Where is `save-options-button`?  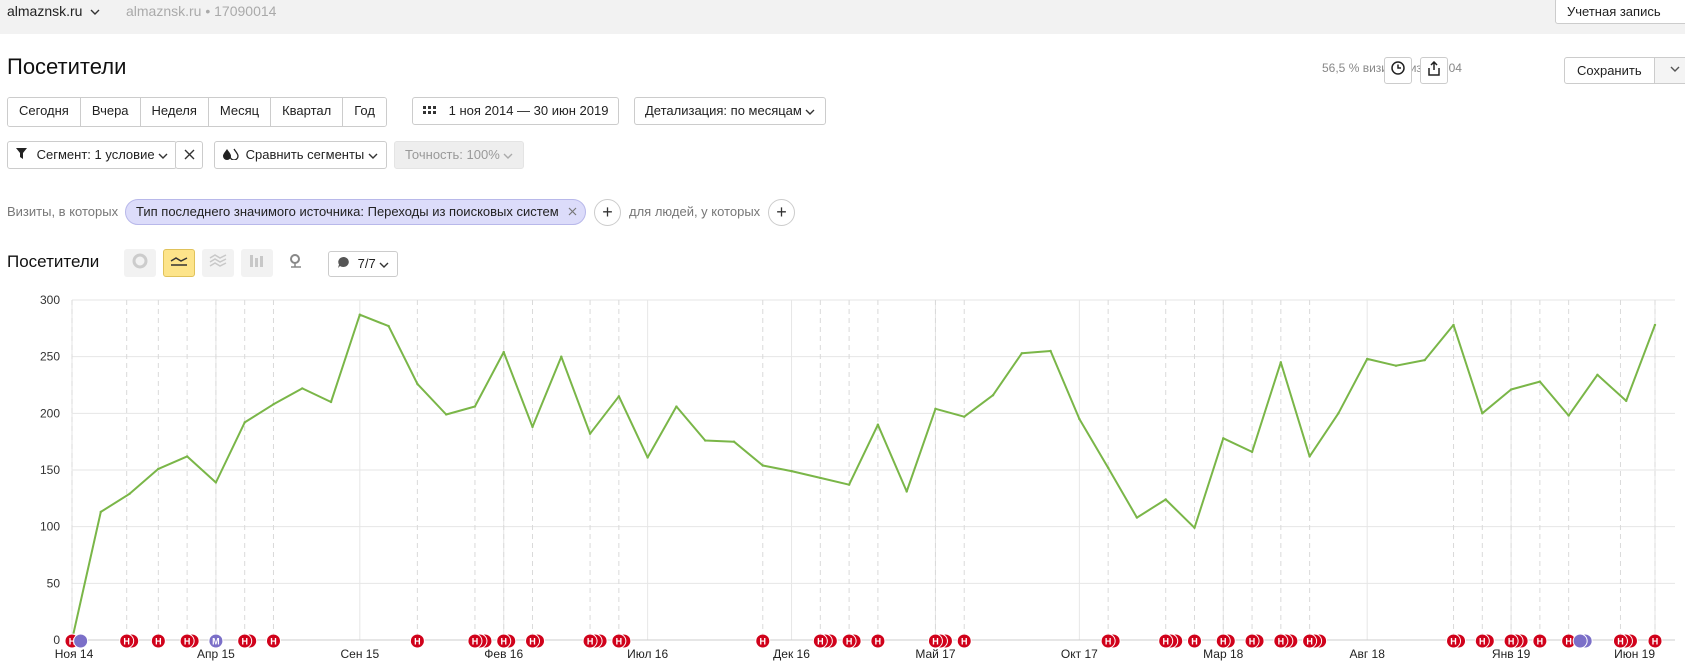 save-options-button is located at coordinates (1669, 70).